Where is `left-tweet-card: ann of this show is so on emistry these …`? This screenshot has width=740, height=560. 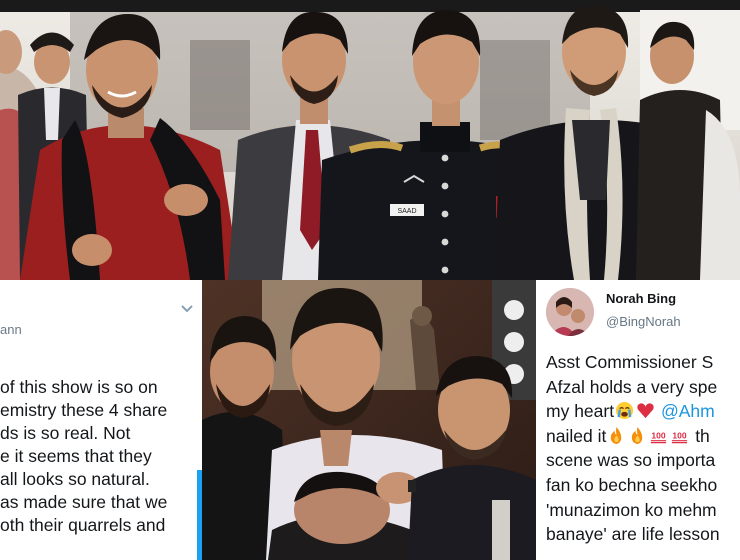 left-tweet-card: ann of this show is so on emistry these … is located at coordinates (101, 420).